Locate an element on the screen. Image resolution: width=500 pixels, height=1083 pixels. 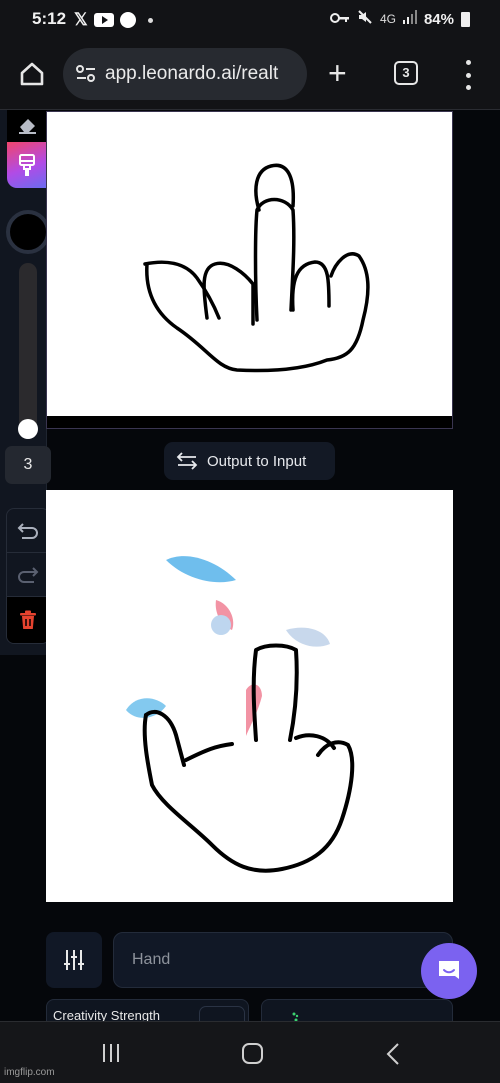
tabs-icon: 3 is located at coordinates (406, 73).